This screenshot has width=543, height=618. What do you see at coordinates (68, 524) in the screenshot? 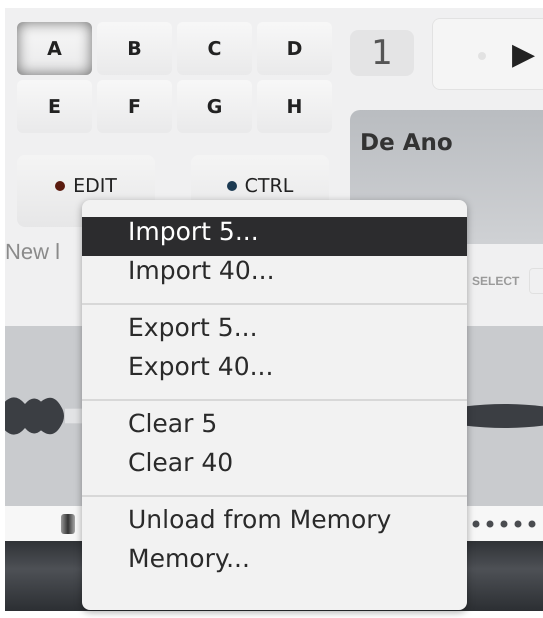
I see `scroll-handle` at bounding box center [68, 524].